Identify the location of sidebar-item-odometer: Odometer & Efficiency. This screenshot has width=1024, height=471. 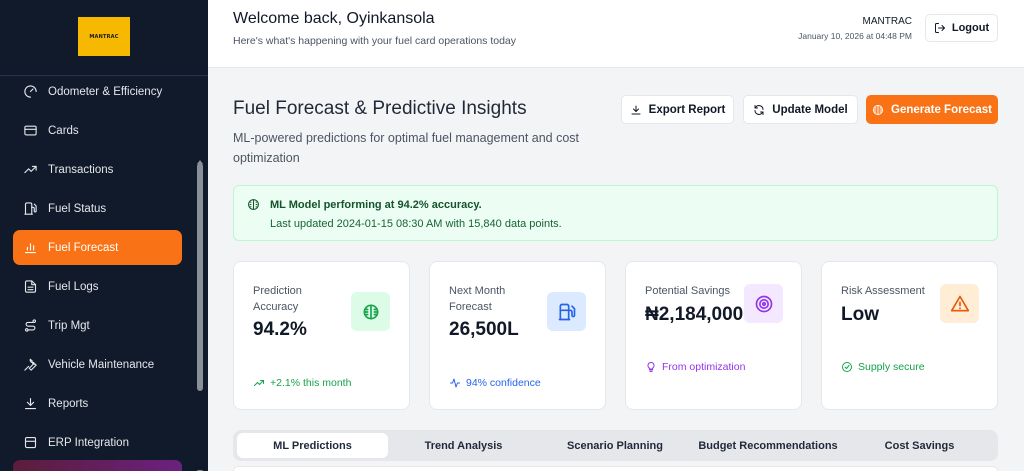
(97, 91).